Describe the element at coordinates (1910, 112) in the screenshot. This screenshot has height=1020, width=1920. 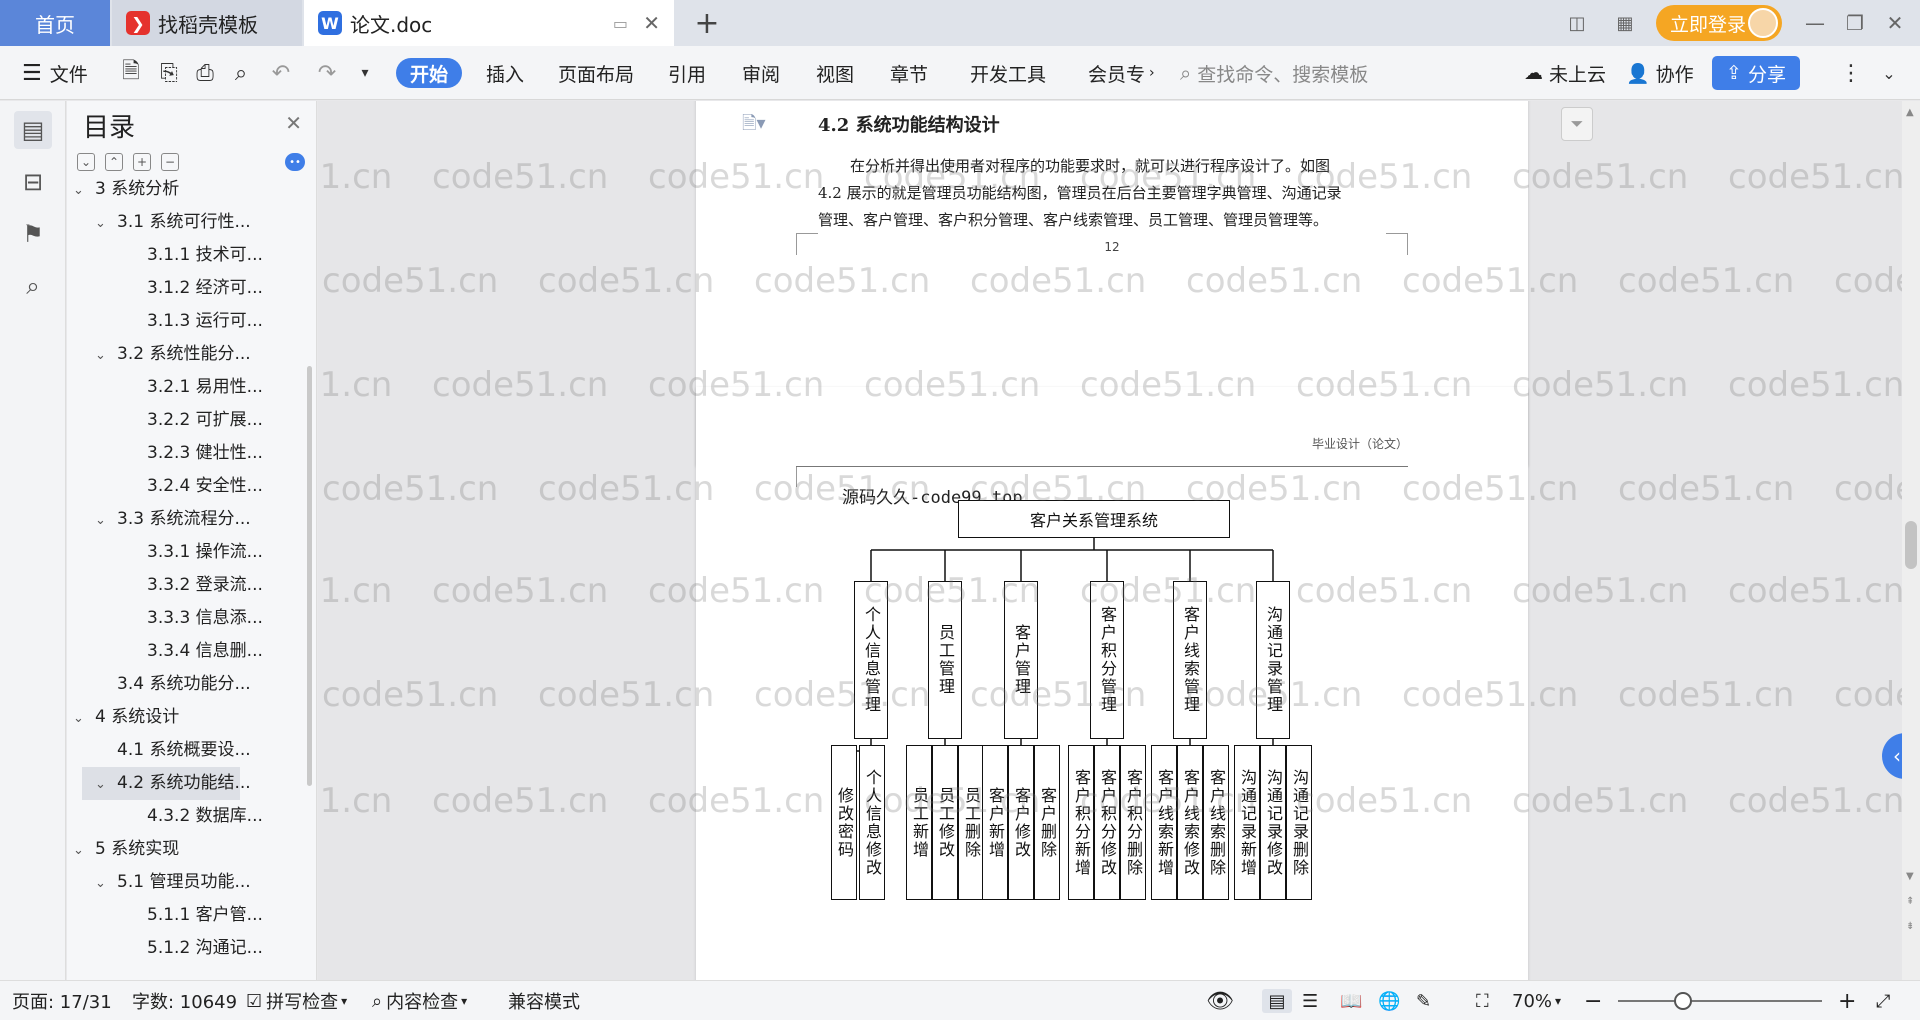
I see `scroll-up-icon: ▲` at that location.